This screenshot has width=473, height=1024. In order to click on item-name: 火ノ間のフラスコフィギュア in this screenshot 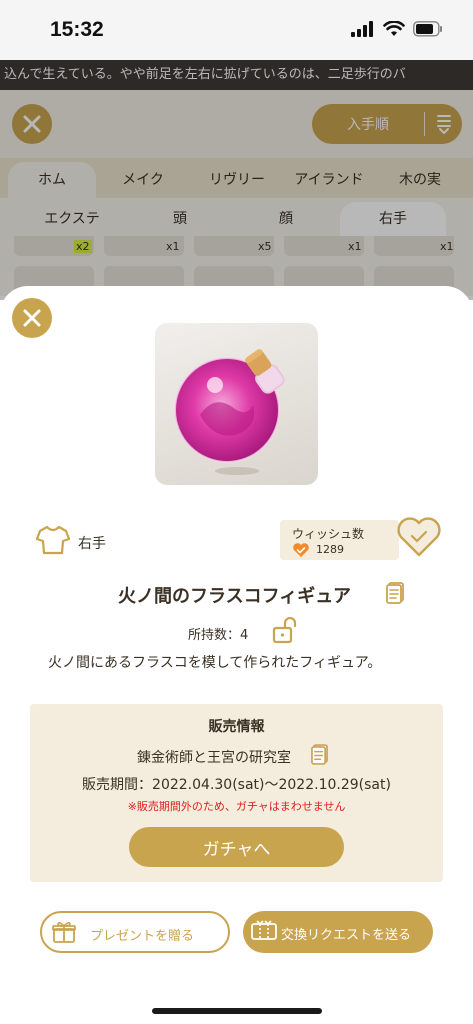, I will do `click(234, 596)`.